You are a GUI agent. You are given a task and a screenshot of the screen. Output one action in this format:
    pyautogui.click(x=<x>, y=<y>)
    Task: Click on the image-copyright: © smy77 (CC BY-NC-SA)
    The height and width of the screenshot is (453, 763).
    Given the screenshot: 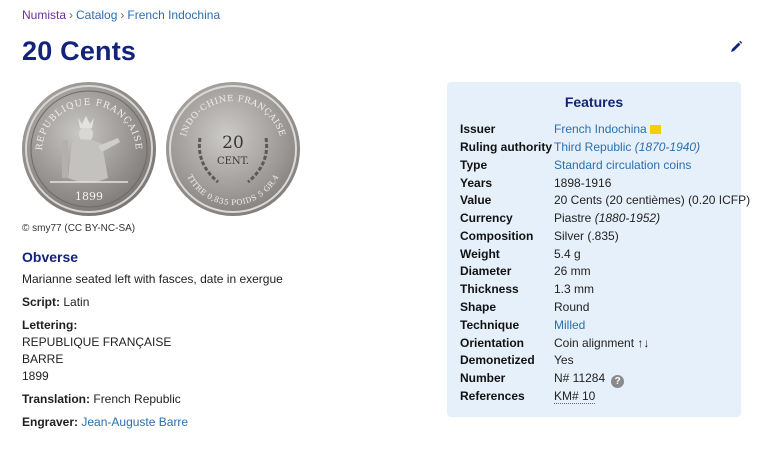 What is the action you would take?
    pyautogui.click(x=79, y=228)
    